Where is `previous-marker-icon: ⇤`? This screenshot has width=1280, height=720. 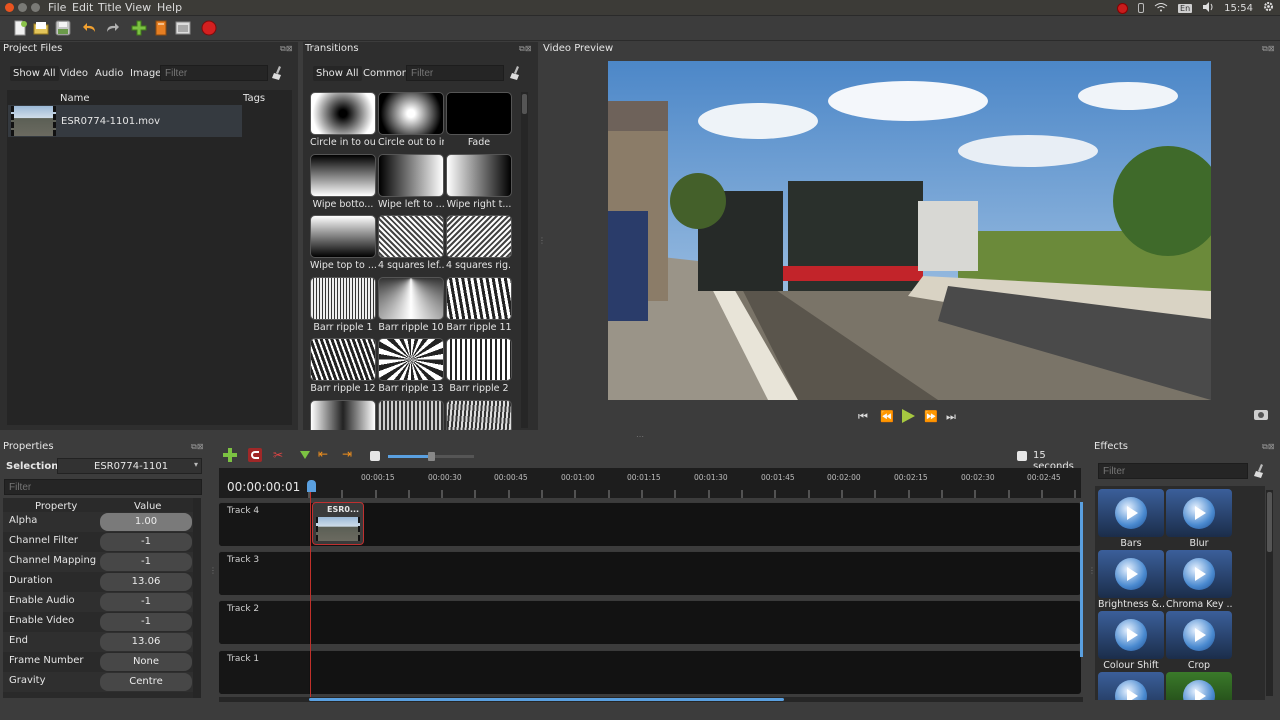 previous-marker-icon: ⇤ is located at coordinates (323, 454).